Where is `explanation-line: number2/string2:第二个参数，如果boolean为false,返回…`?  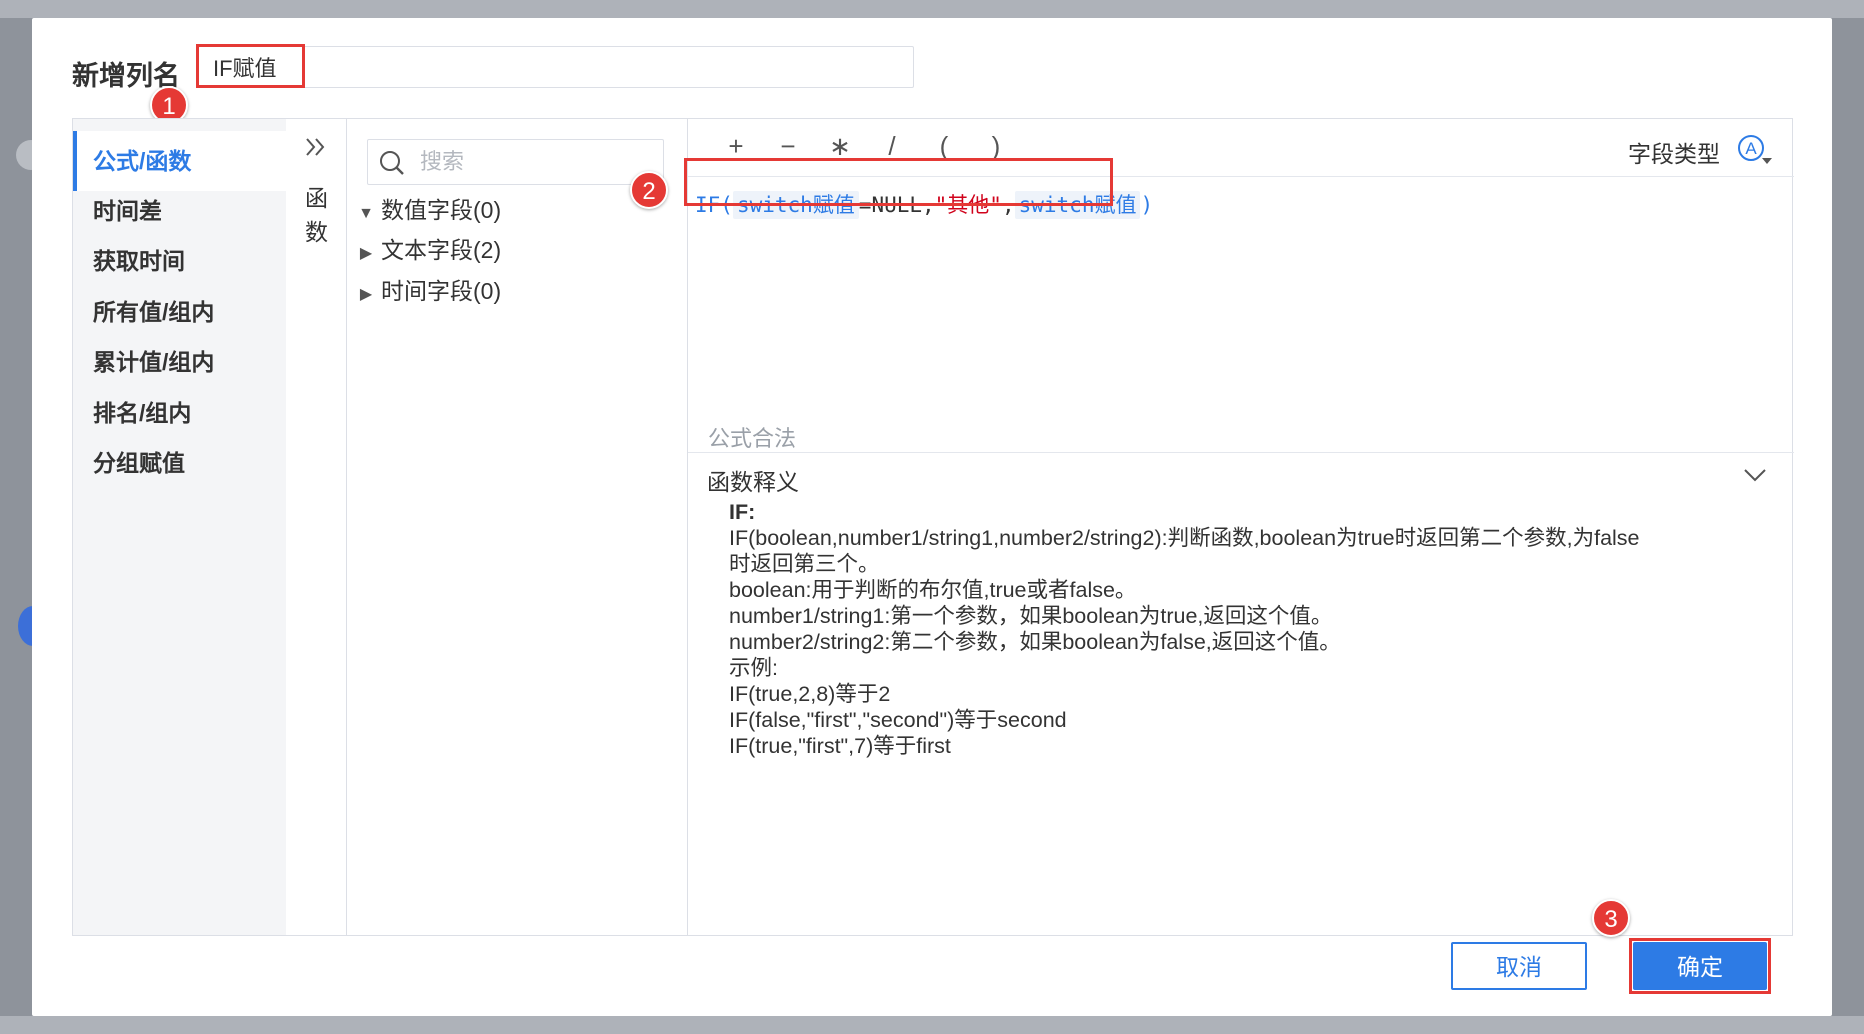 explanation-line: number2/string2:第二个参数，如果boolean为false,返回… is located at coordinates (1035, 642).